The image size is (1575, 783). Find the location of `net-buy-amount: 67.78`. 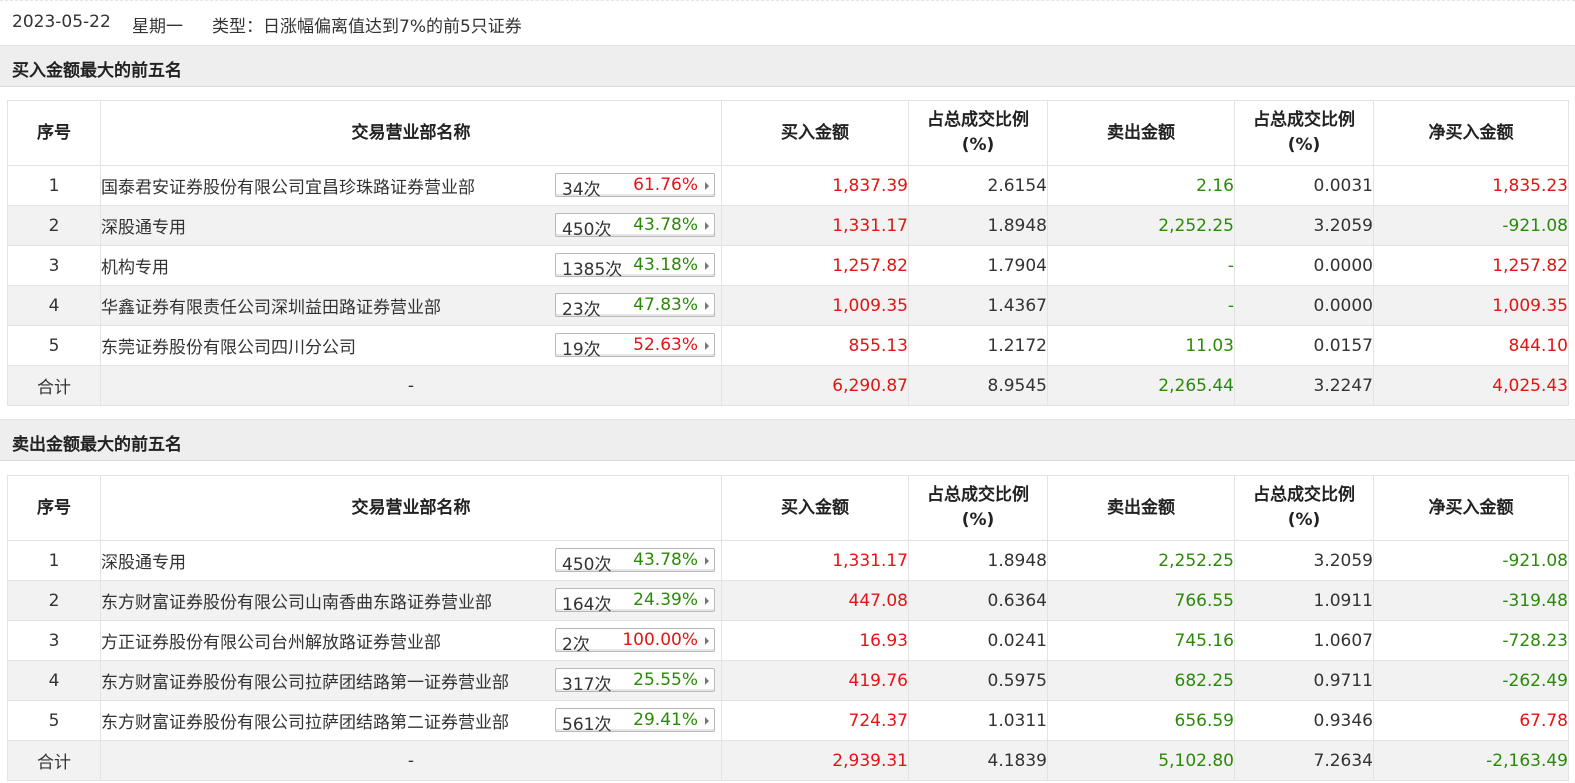

net-buy-amount: 67.78 is located at coordinates (1471, 720).